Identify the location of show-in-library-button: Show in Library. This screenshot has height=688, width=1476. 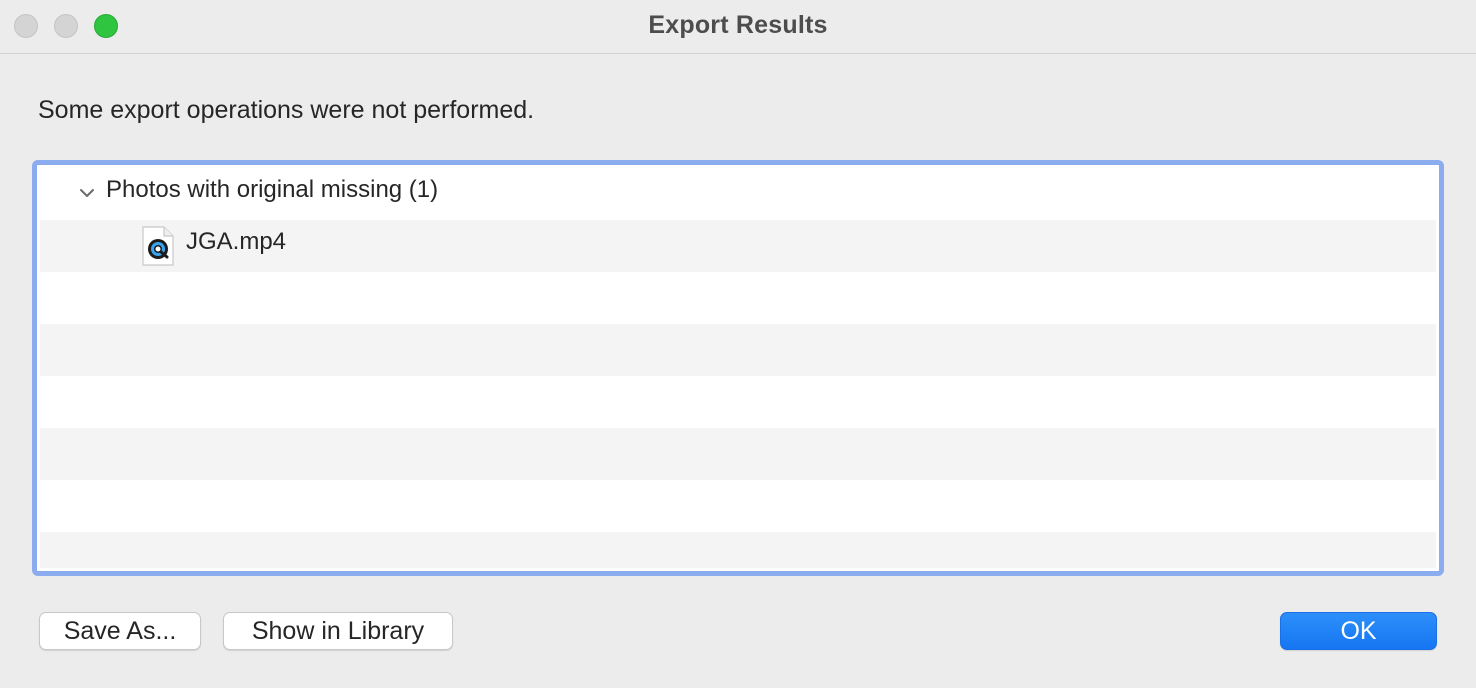
(338, 631).